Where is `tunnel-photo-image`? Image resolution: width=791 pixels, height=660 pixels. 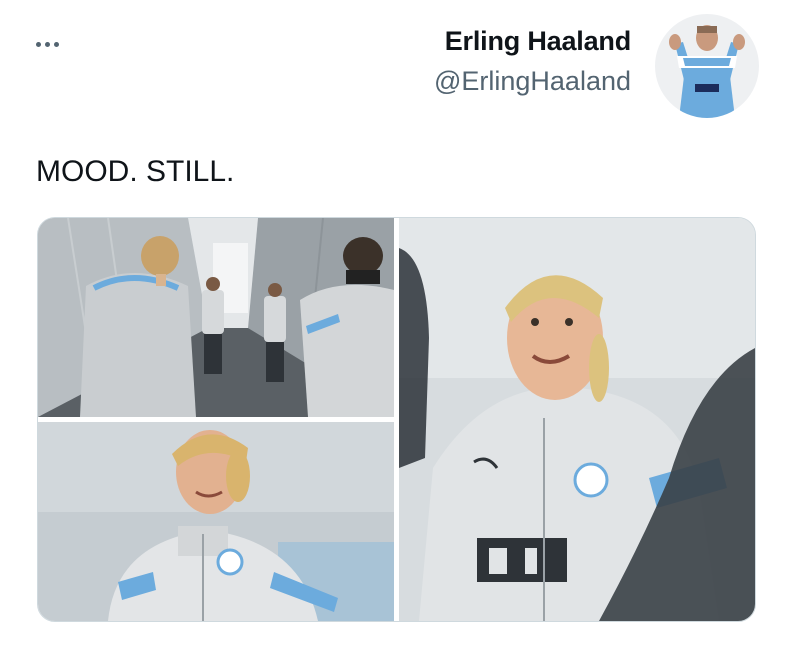
tunnel-photo-image is located at coordinates (216, 317).